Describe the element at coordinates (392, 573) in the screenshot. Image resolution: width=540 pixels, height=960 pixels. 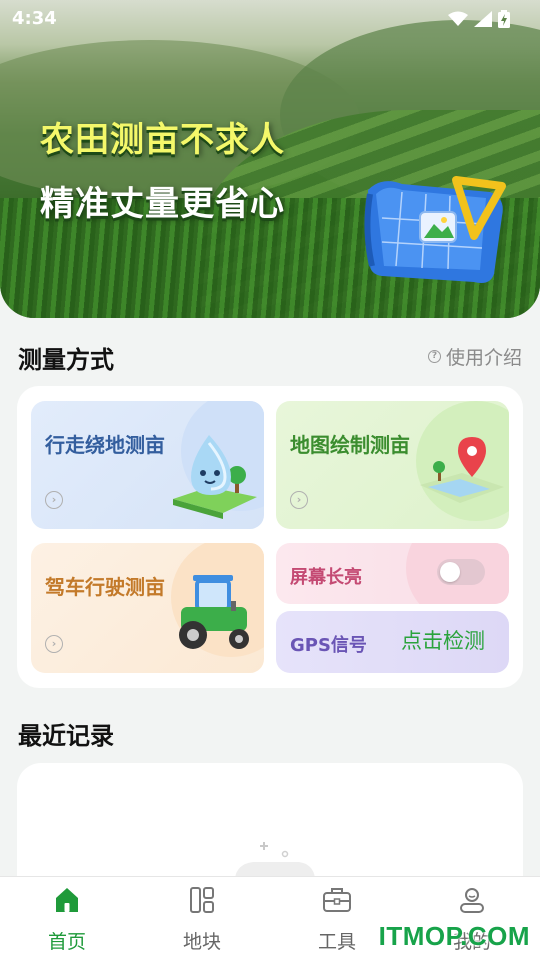
I see `screen-on-tile: 屏幕长亮` at that location.